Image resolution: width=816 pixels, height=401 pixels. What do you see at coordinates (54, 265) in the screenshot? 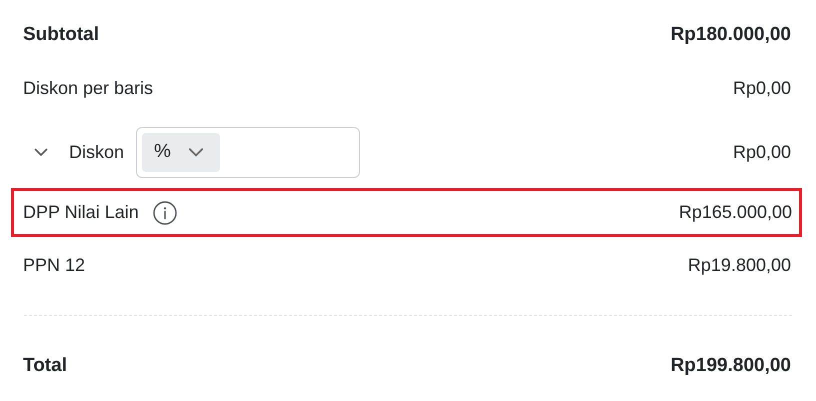
I see `row-label: PPN 12` at bounding box center [54, 265].